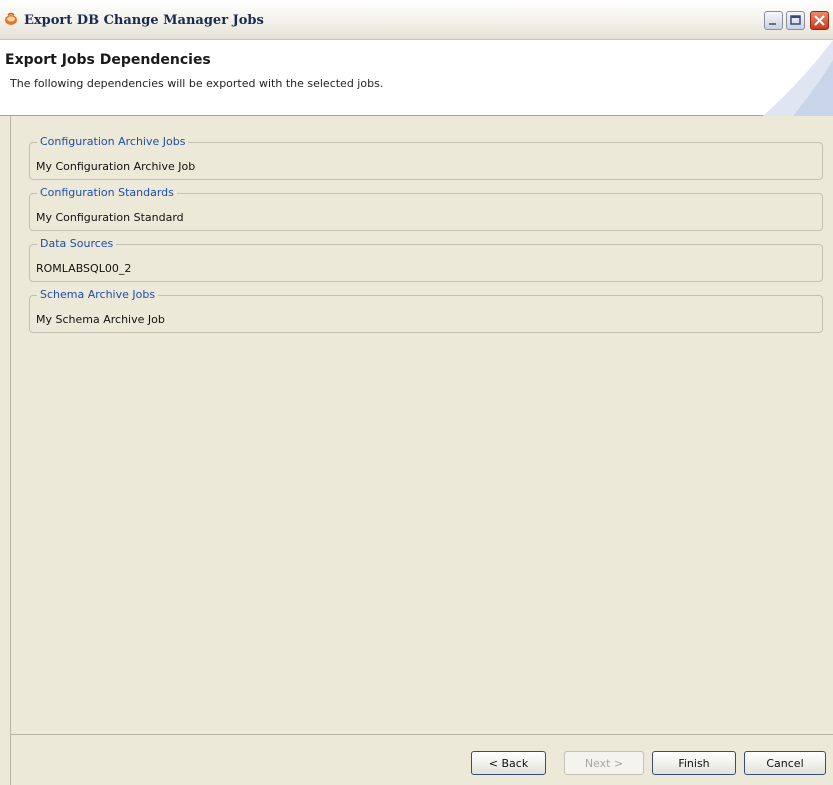 Image resolution: width=833 pixels, height=785 pixels. Describe the element at coordinates (107, 192) in the screenshot. I see `group-title: Configuration Standards` at that location.